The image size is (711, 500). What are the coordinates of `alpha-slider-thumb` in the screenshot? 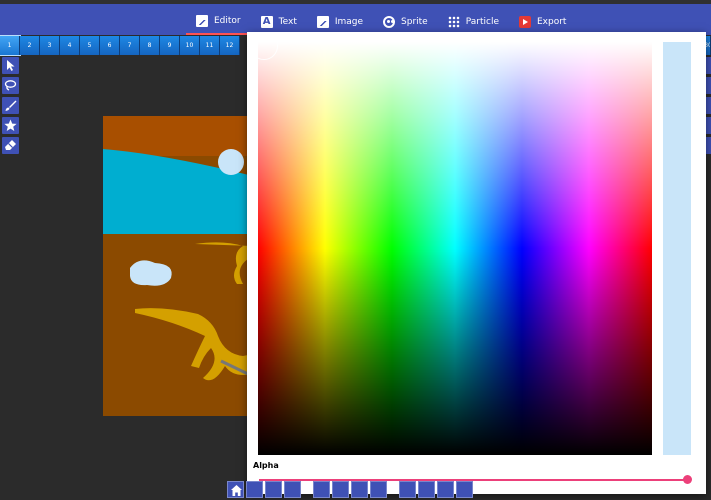 It's located at (687, 479).